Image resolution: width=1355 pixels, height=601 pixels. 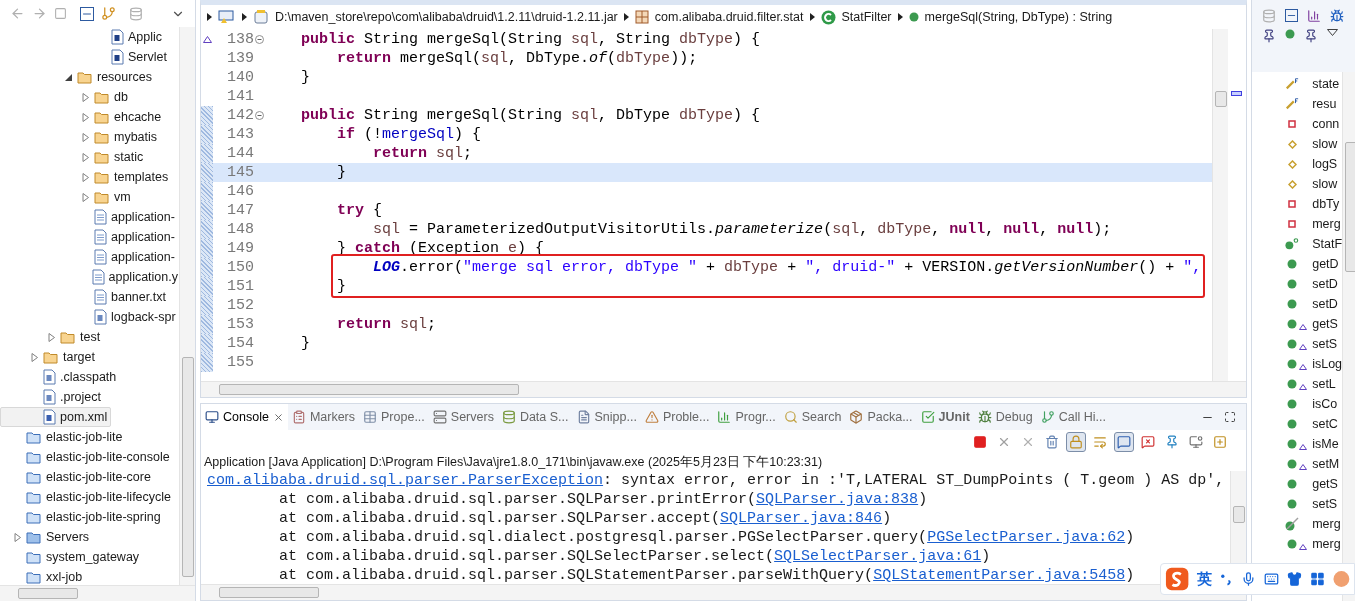 I want to click on tree-item: elastic-job-lite, so click(x=89, y=437).